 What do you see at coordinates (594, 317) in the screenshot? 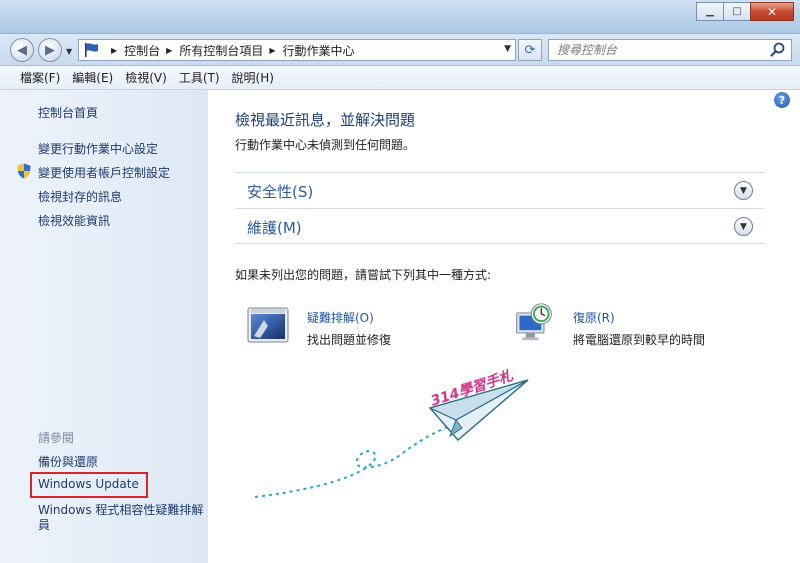
I see `recovery-link: 復原(R)` at bounding box center [594, 317].